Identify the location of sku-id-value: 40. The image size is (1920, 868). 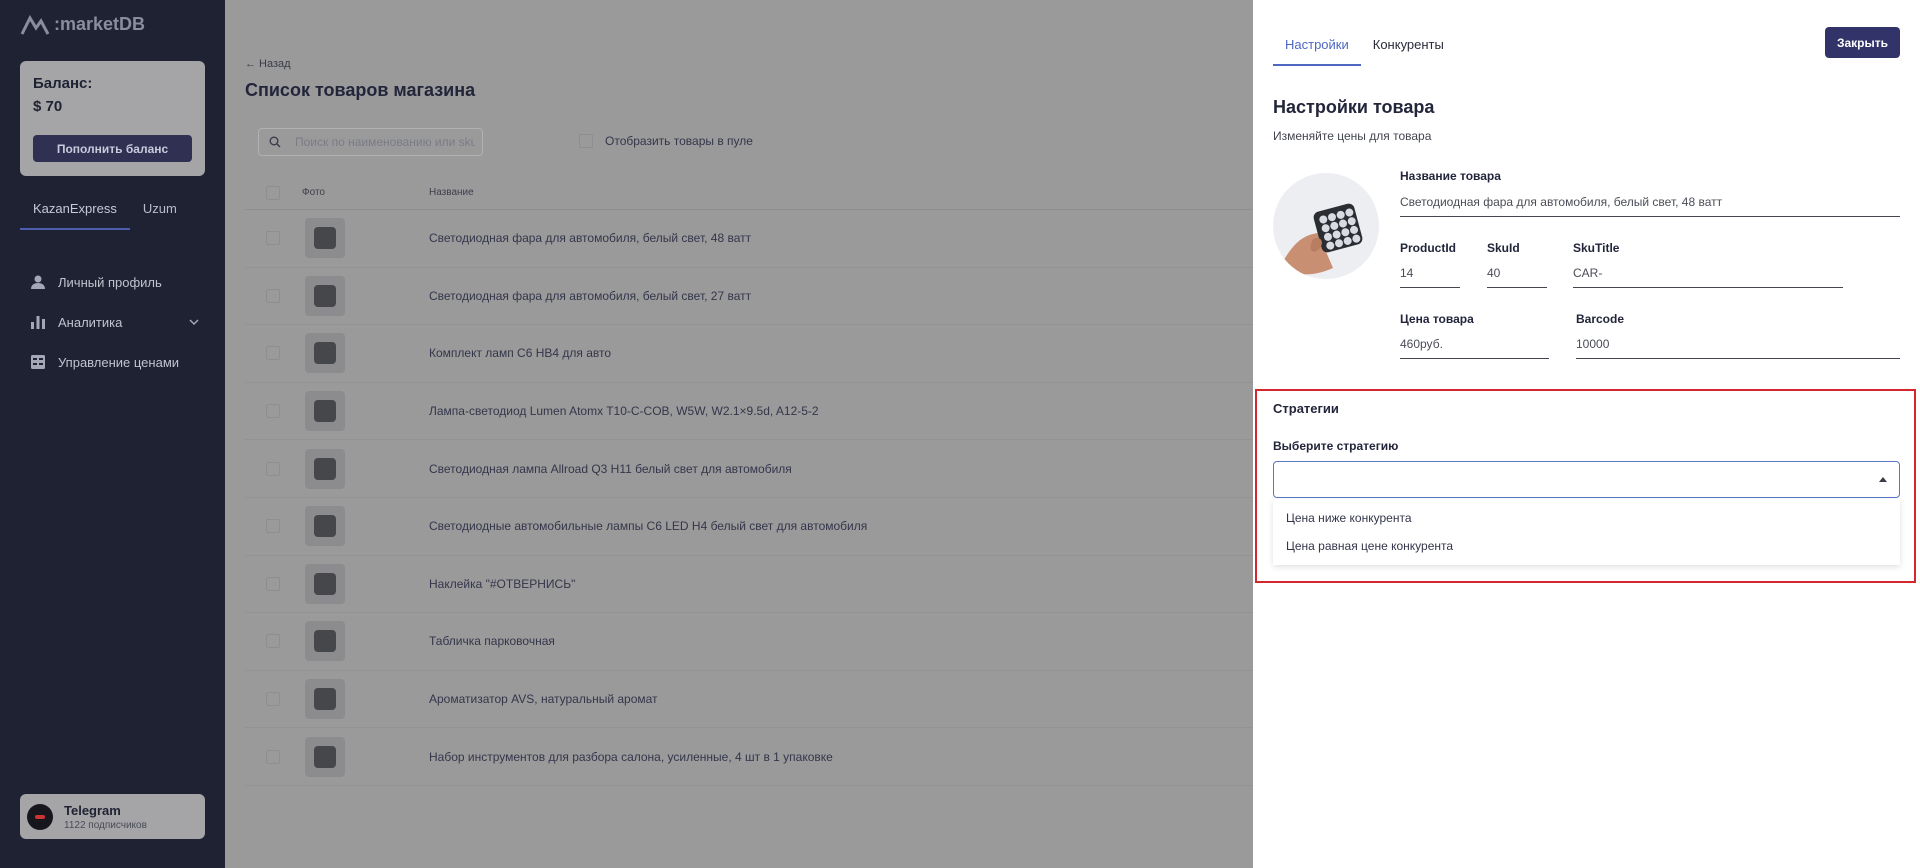
(1494, 273).